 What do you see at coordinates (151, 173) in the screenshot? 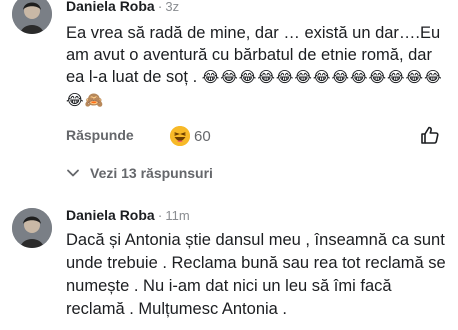
I see `view-replies-label: Vezi 13 răspunsuri` at bounding box center [151, 173].